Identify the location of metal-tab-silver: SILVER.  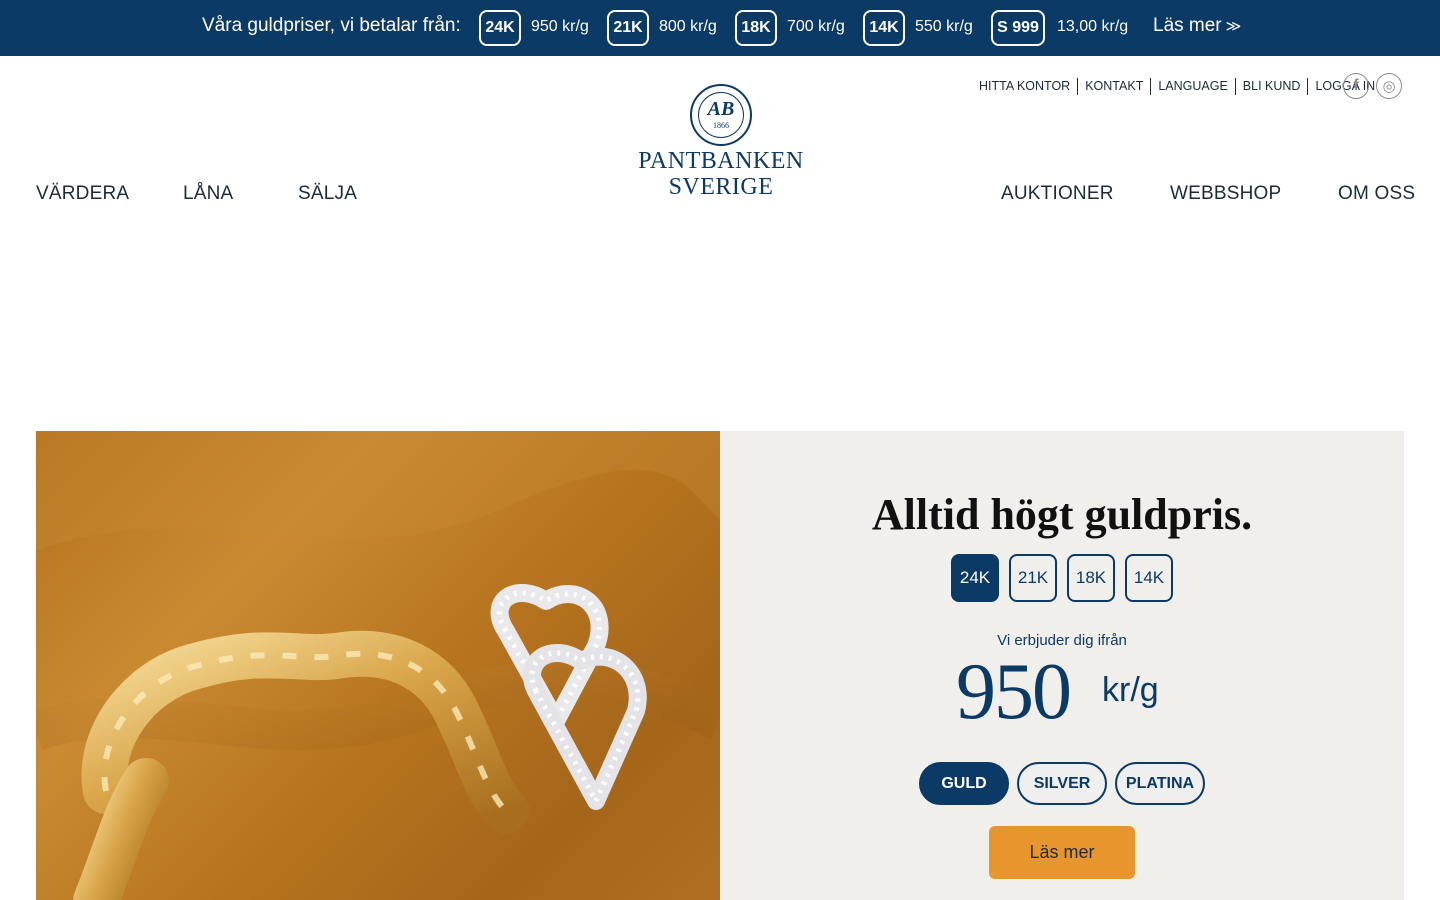
(1062, 783).